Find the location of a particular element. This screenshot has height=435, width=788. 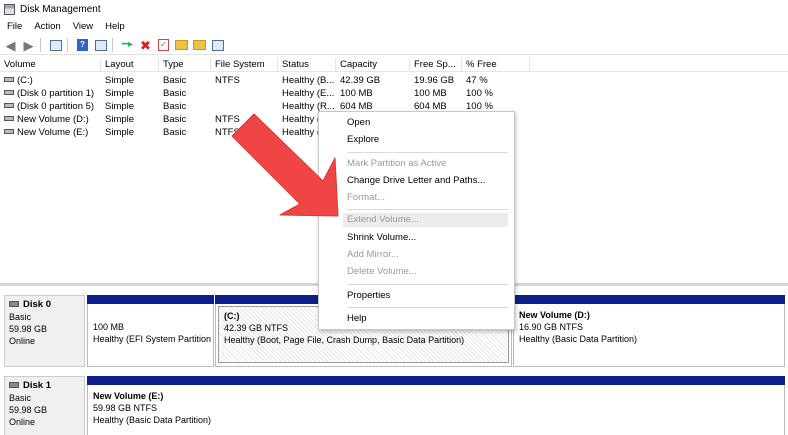

volume-name-cell: (C:) is located at coordinates (50, 80).